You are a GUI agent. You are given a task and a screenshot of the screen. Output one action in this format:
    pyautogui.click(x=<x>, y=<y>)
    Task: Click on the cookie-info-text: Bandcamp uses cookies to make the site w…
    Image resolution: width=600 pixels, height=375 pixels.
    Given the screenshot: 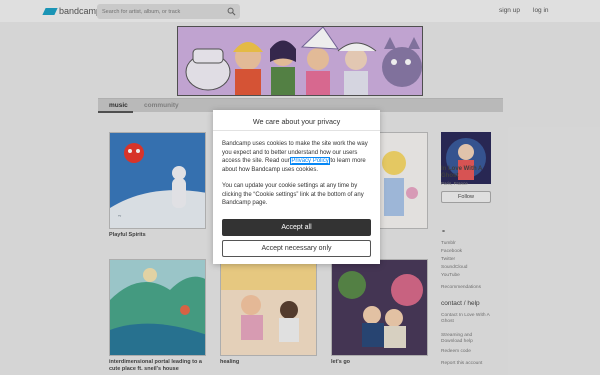 What is the action you would take?
    pyautogui.click(x=298, y=157)
    